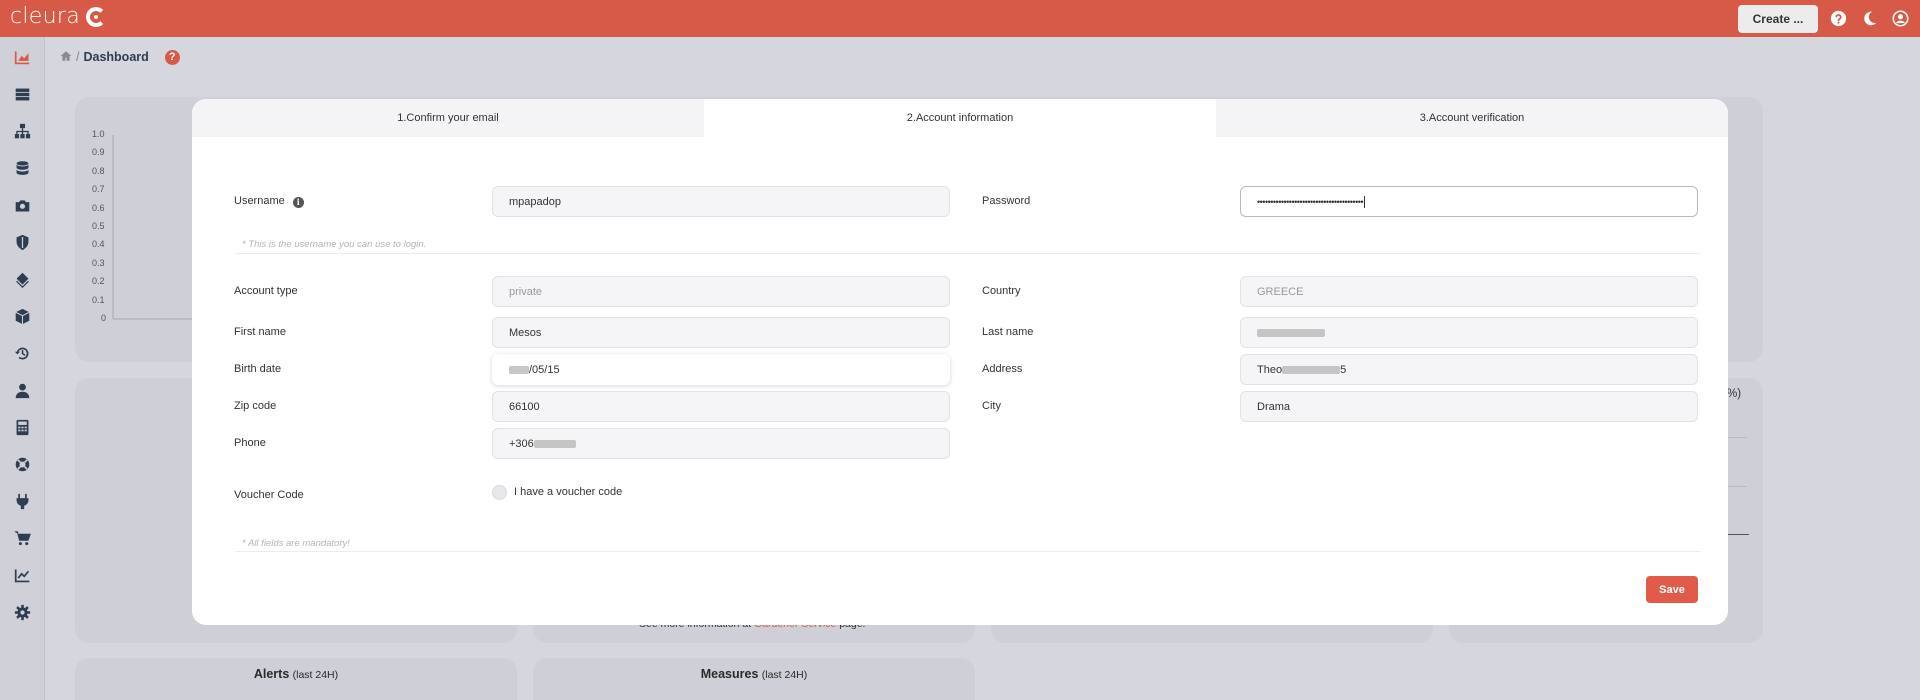 The image size is (1920, 700). Describe the element at coordinates (991, 406) in the screenshot. I see `city-label: City` at that location.